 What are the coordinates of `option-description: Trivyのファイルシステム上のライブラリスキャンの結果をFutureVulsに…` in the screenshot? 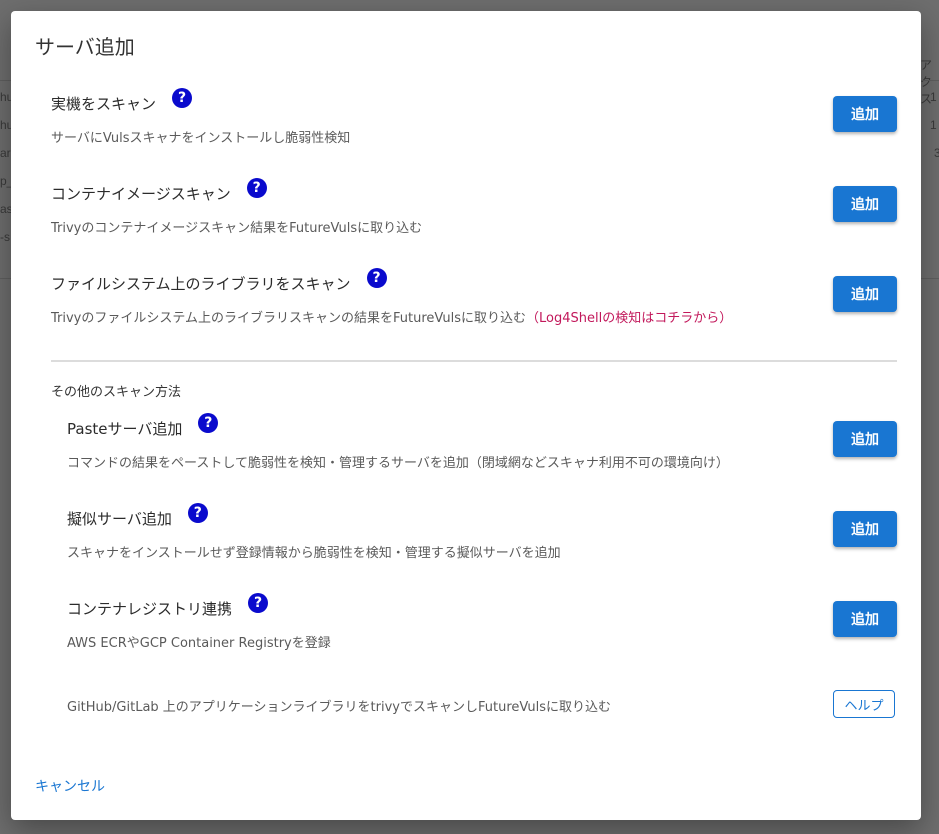 It's located at (392, 318).